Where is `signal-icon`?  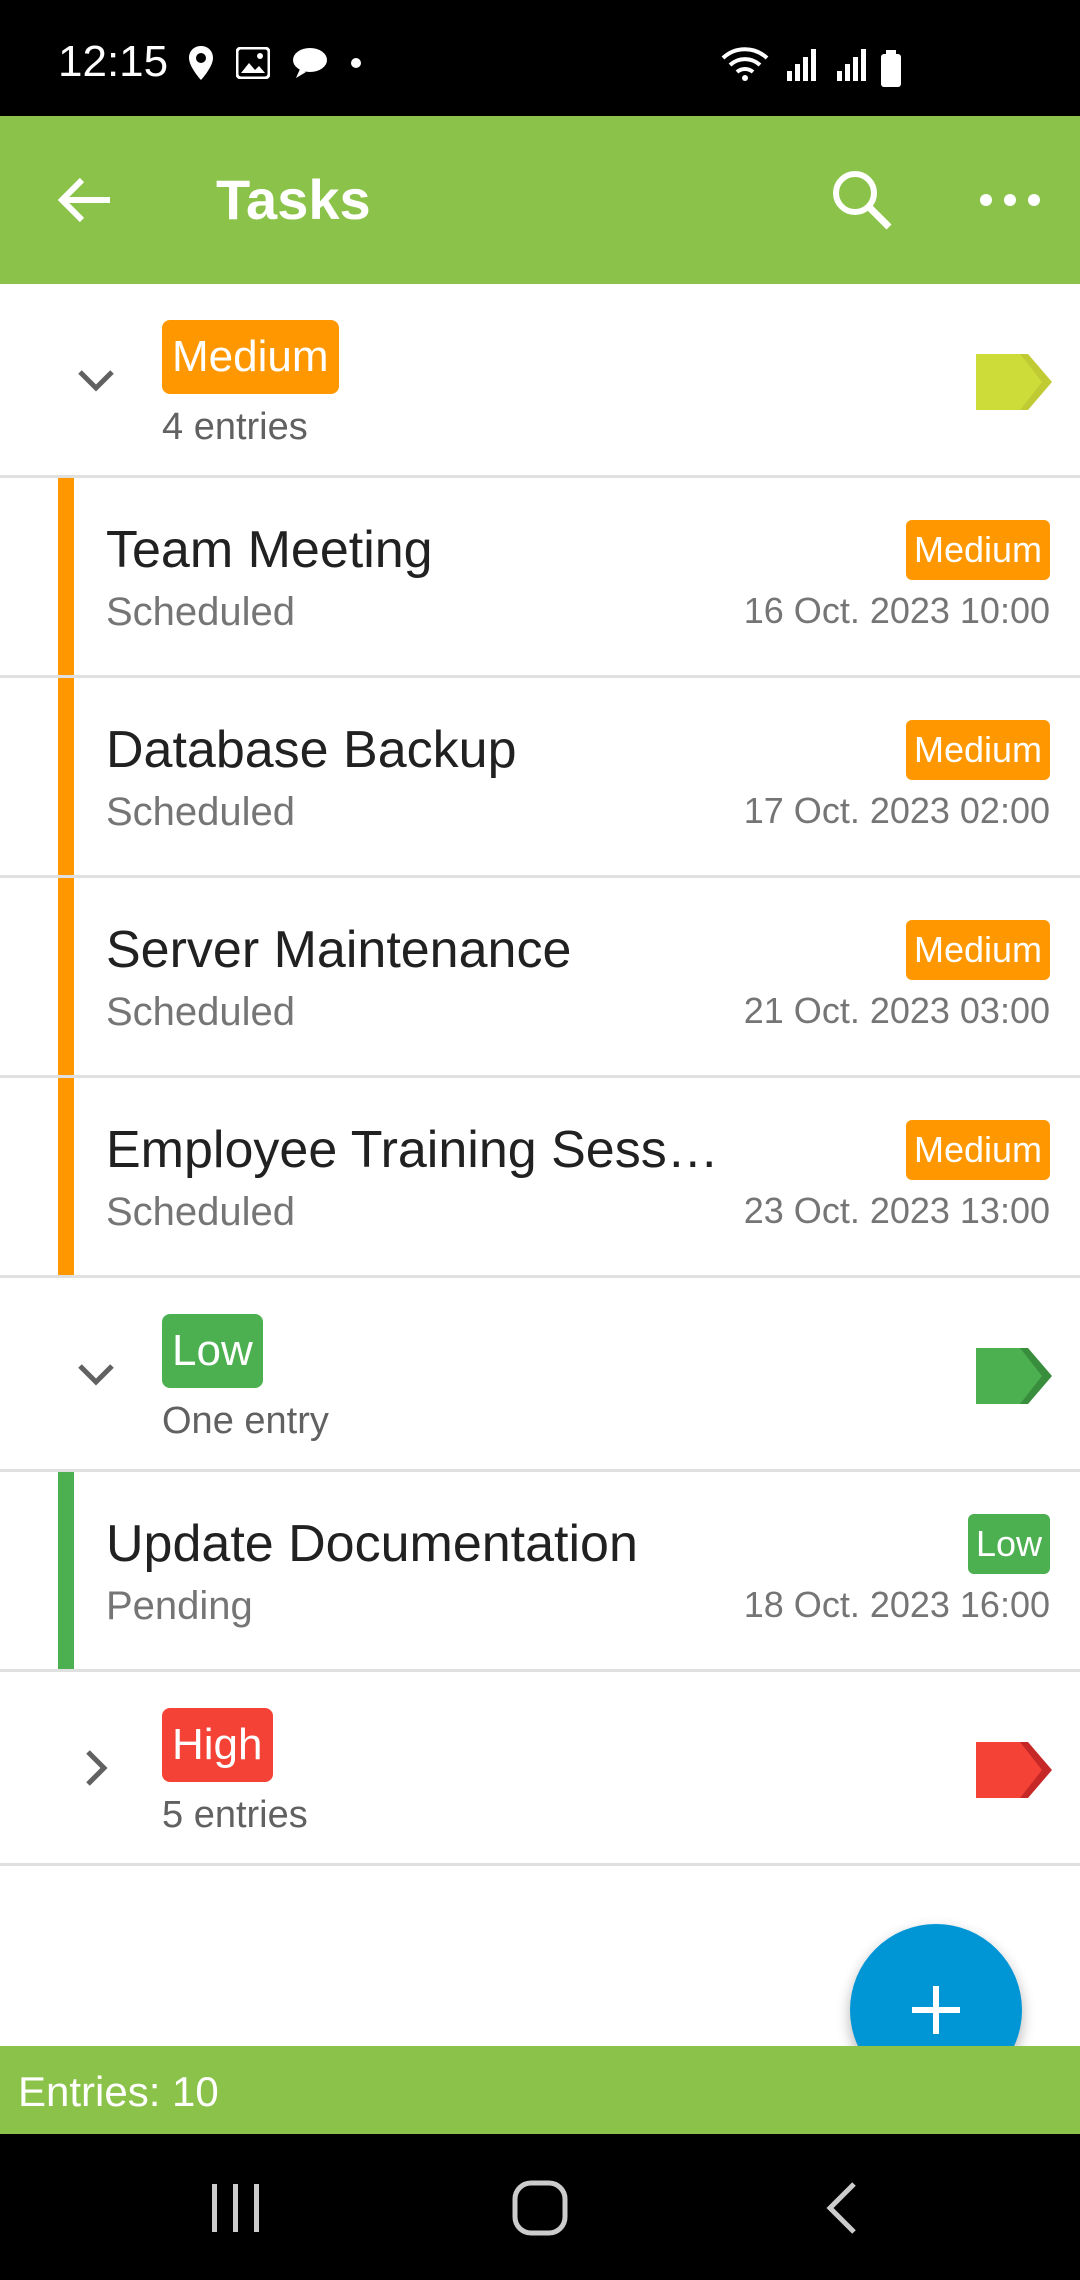
signal-icon is located at coordinates (801, 65).